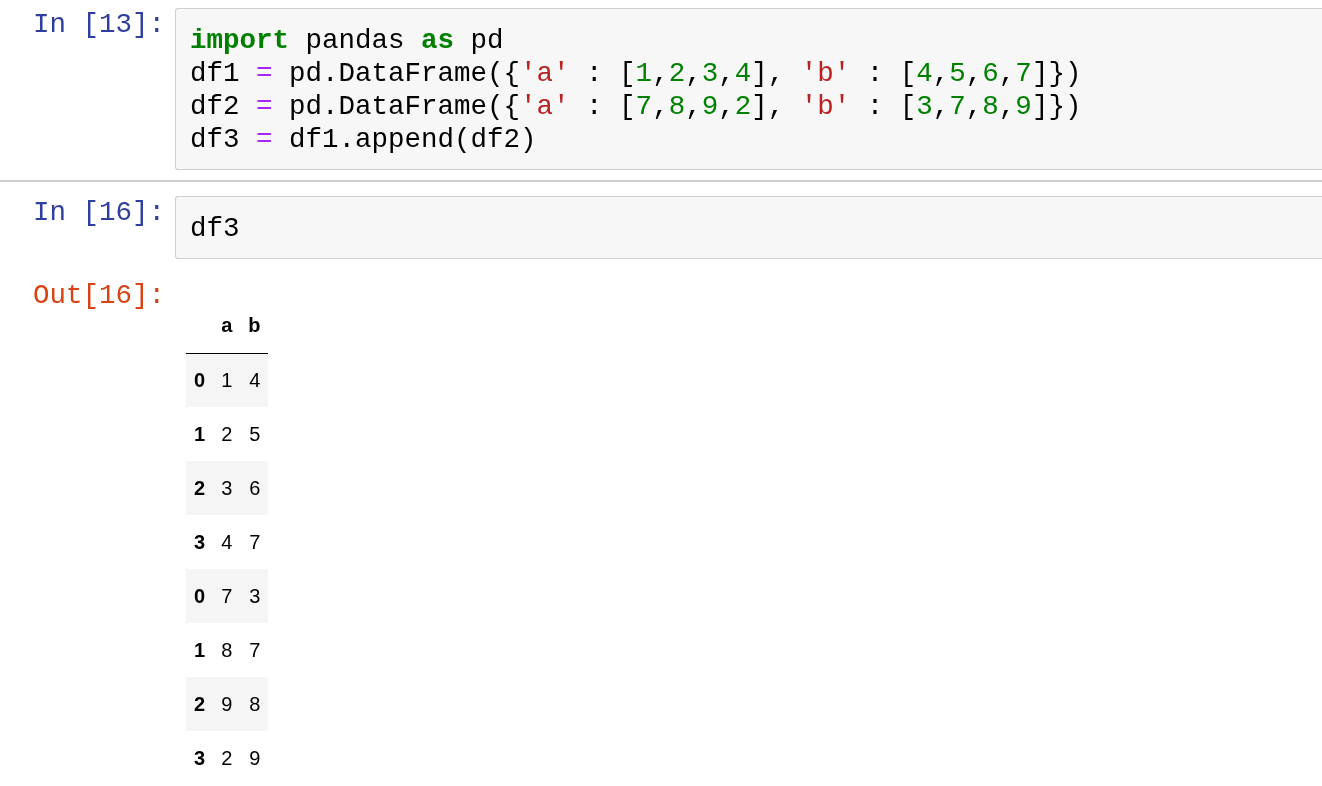 This screenshot has height=786, width=1322. I want to click on input-prompt: In [13]:, so click(98, 25).